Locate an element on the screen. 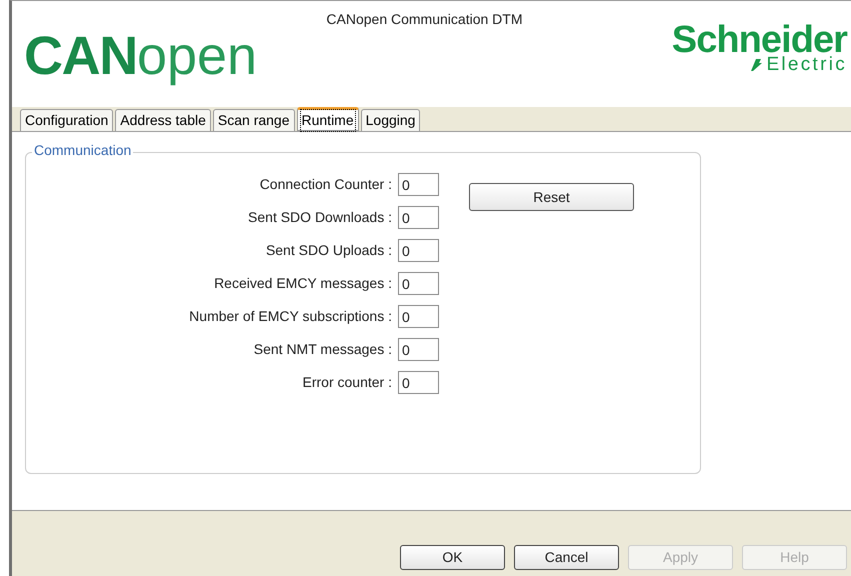 The width and height of the screenshot is (851, 576). window-title: CANopen Communication DTM is located at coordinates (424, 19).